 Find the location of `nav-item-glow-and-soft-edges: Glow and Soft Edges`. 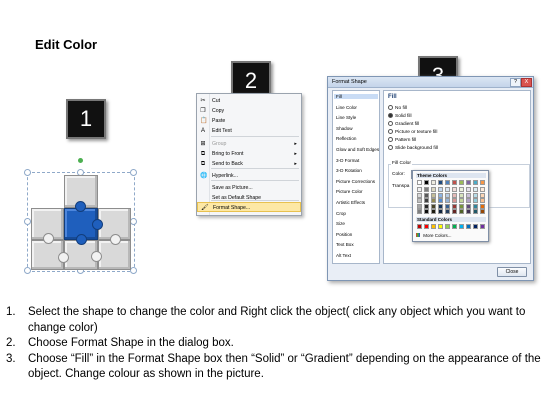

nav-item-glow-and-soft-edges: Glow and Soft Edges is located at coordinates (357, 149).